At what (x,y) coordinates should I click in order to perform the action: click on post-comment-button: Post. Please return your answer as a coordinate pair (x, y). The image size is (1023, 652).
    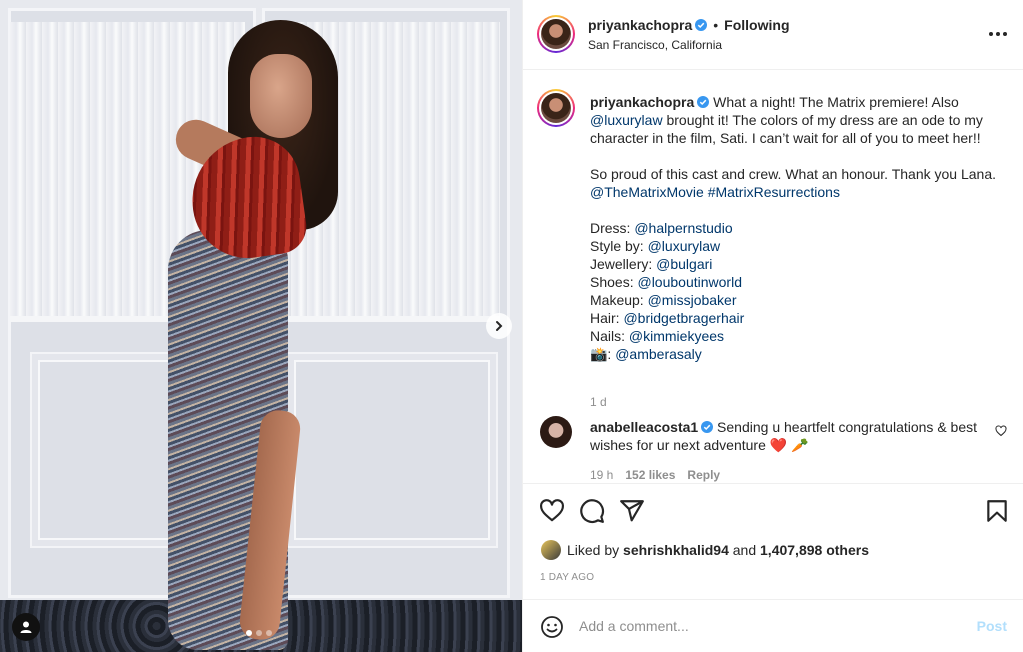
    Looking at the image, I should click on (992, 626).